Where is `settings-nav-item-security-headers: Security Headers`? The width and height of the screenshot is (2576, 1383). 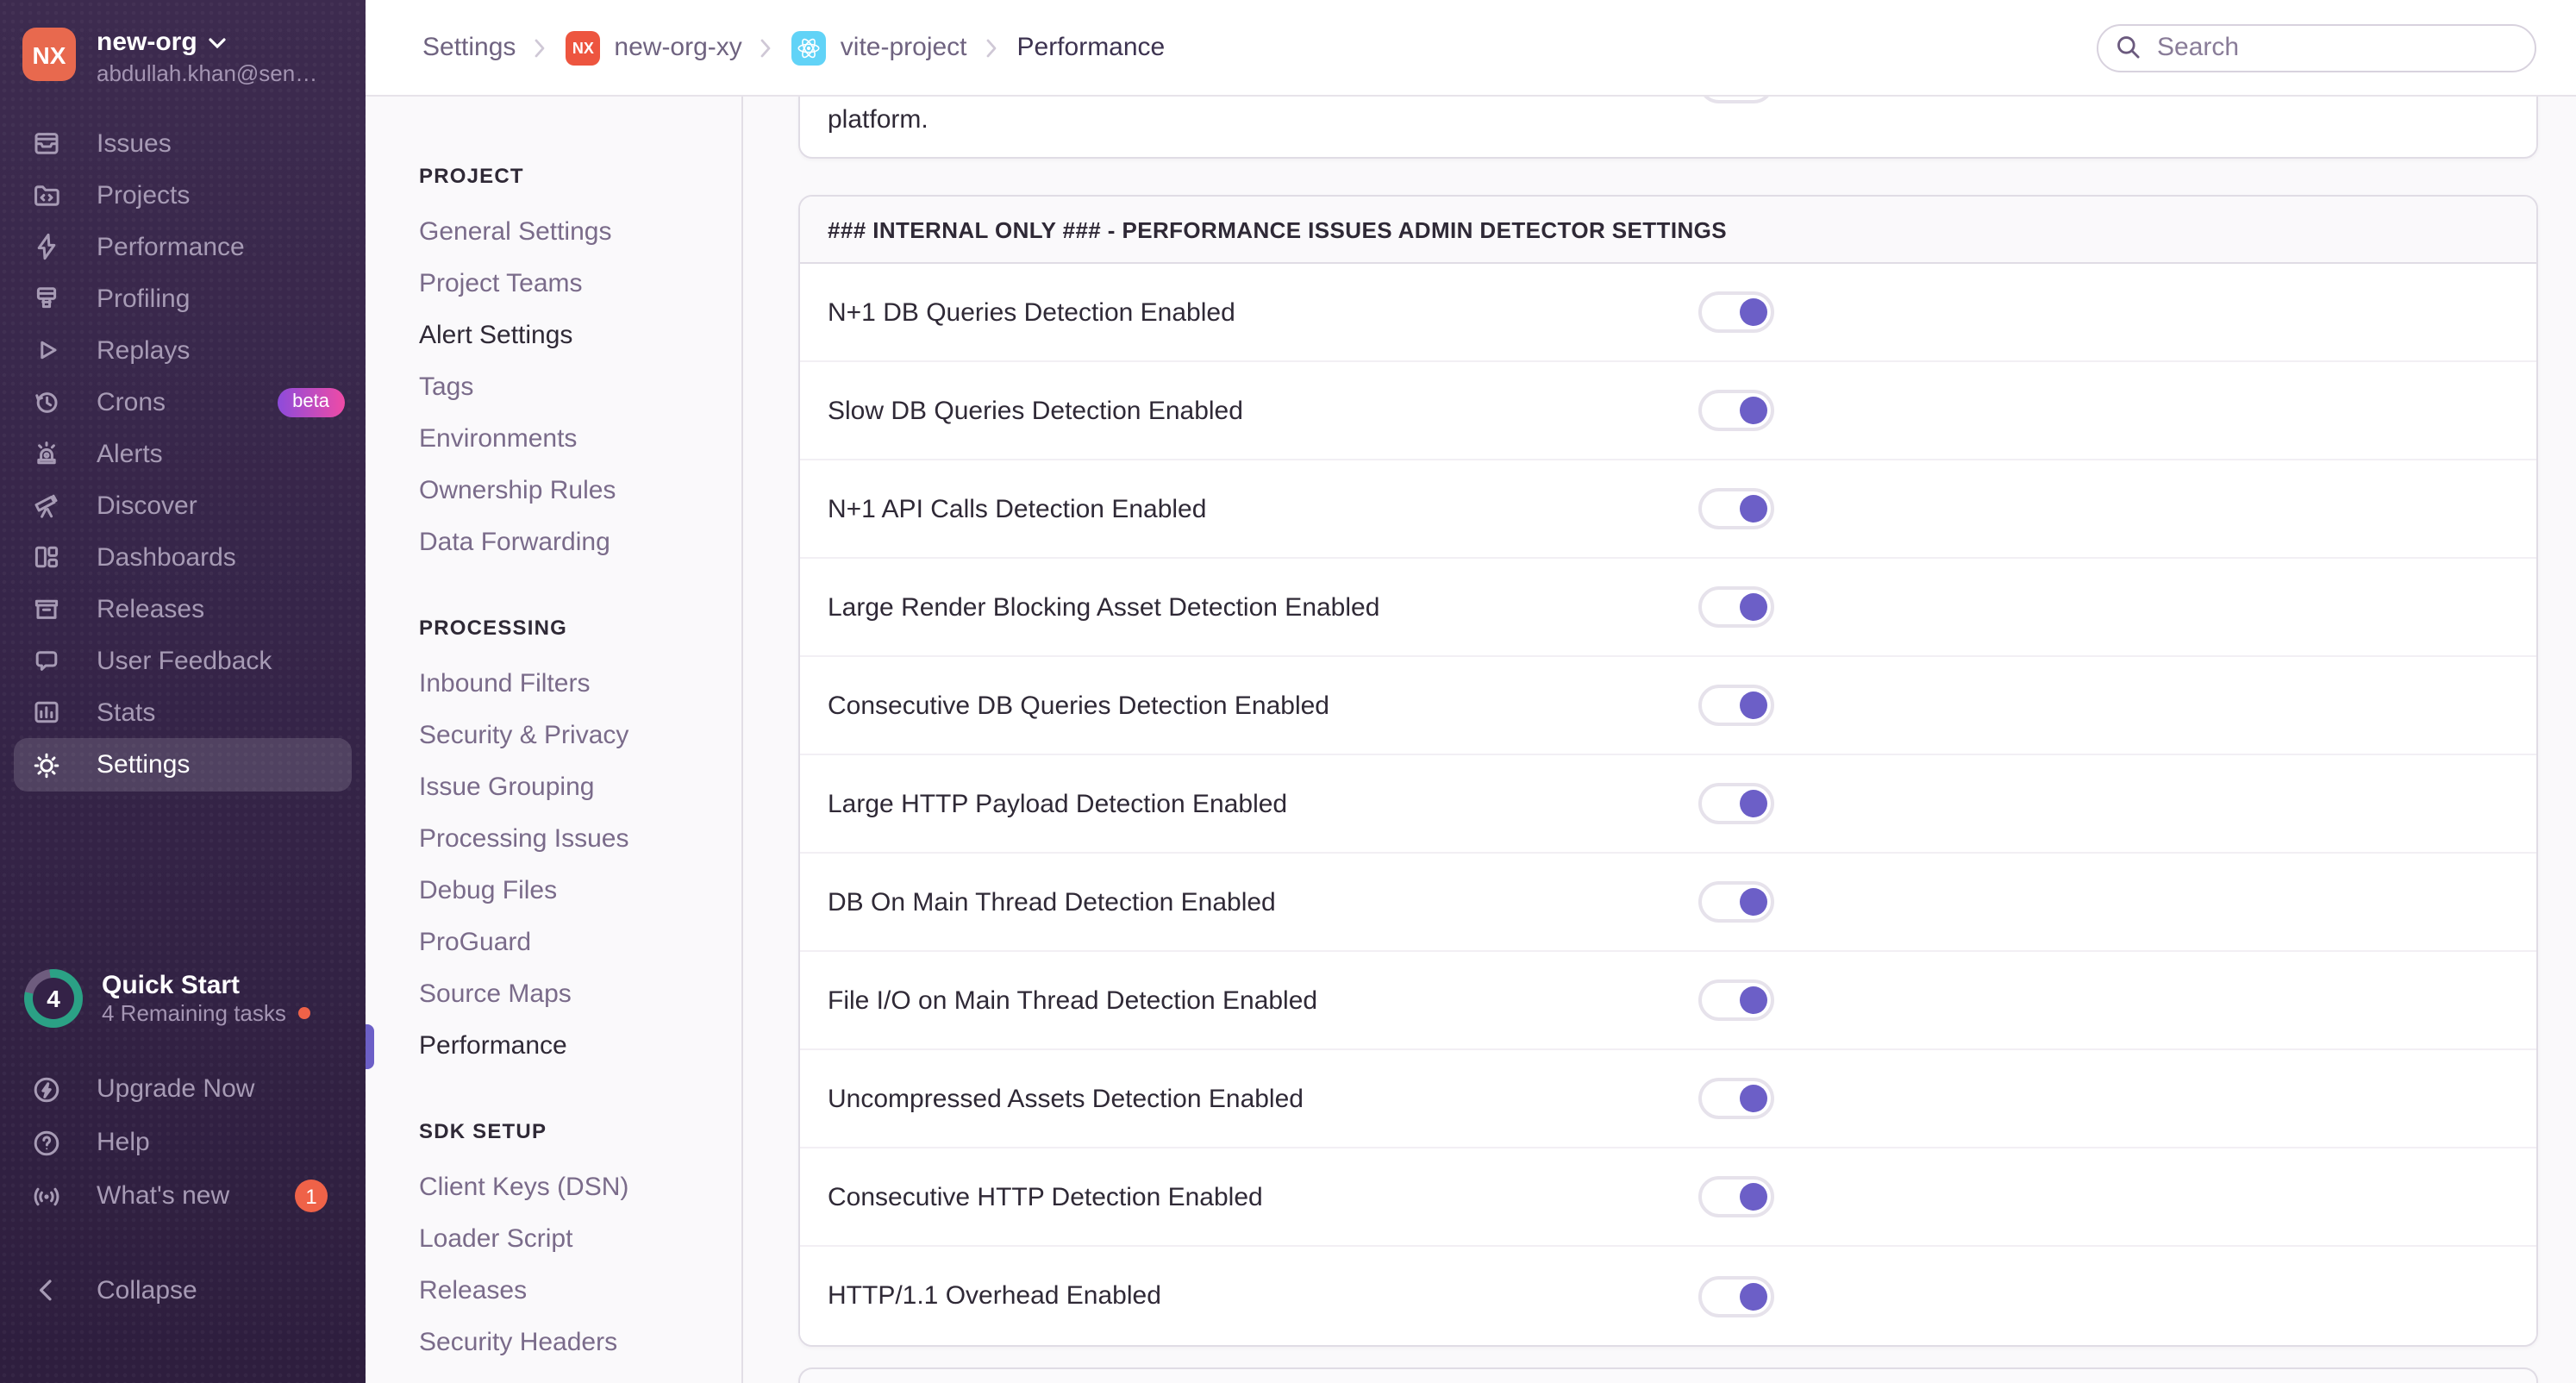 settings-nav-item-security-headers: Security Headers is located at coordinates (580, 1343).